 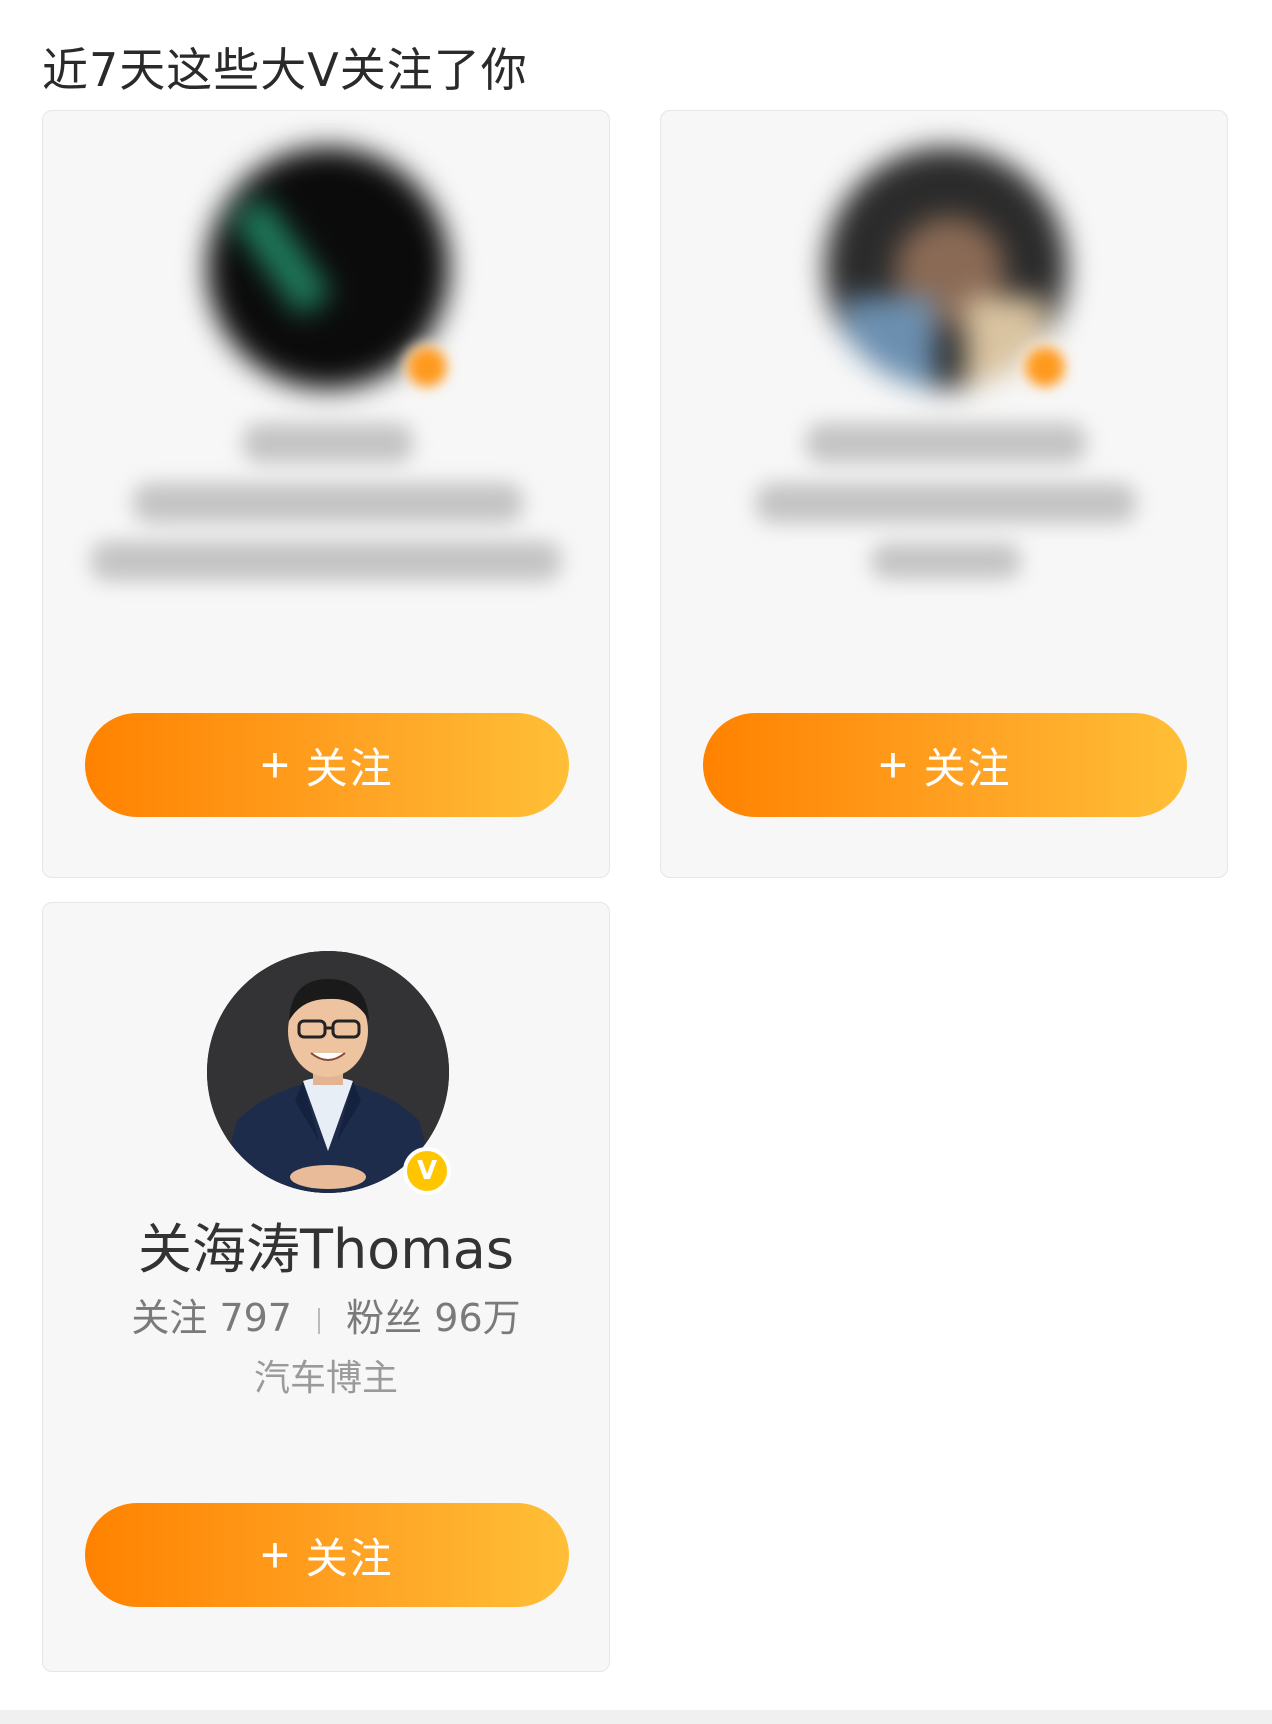 I want to click on followers-count: 96万, so click(x=477, y=1318).